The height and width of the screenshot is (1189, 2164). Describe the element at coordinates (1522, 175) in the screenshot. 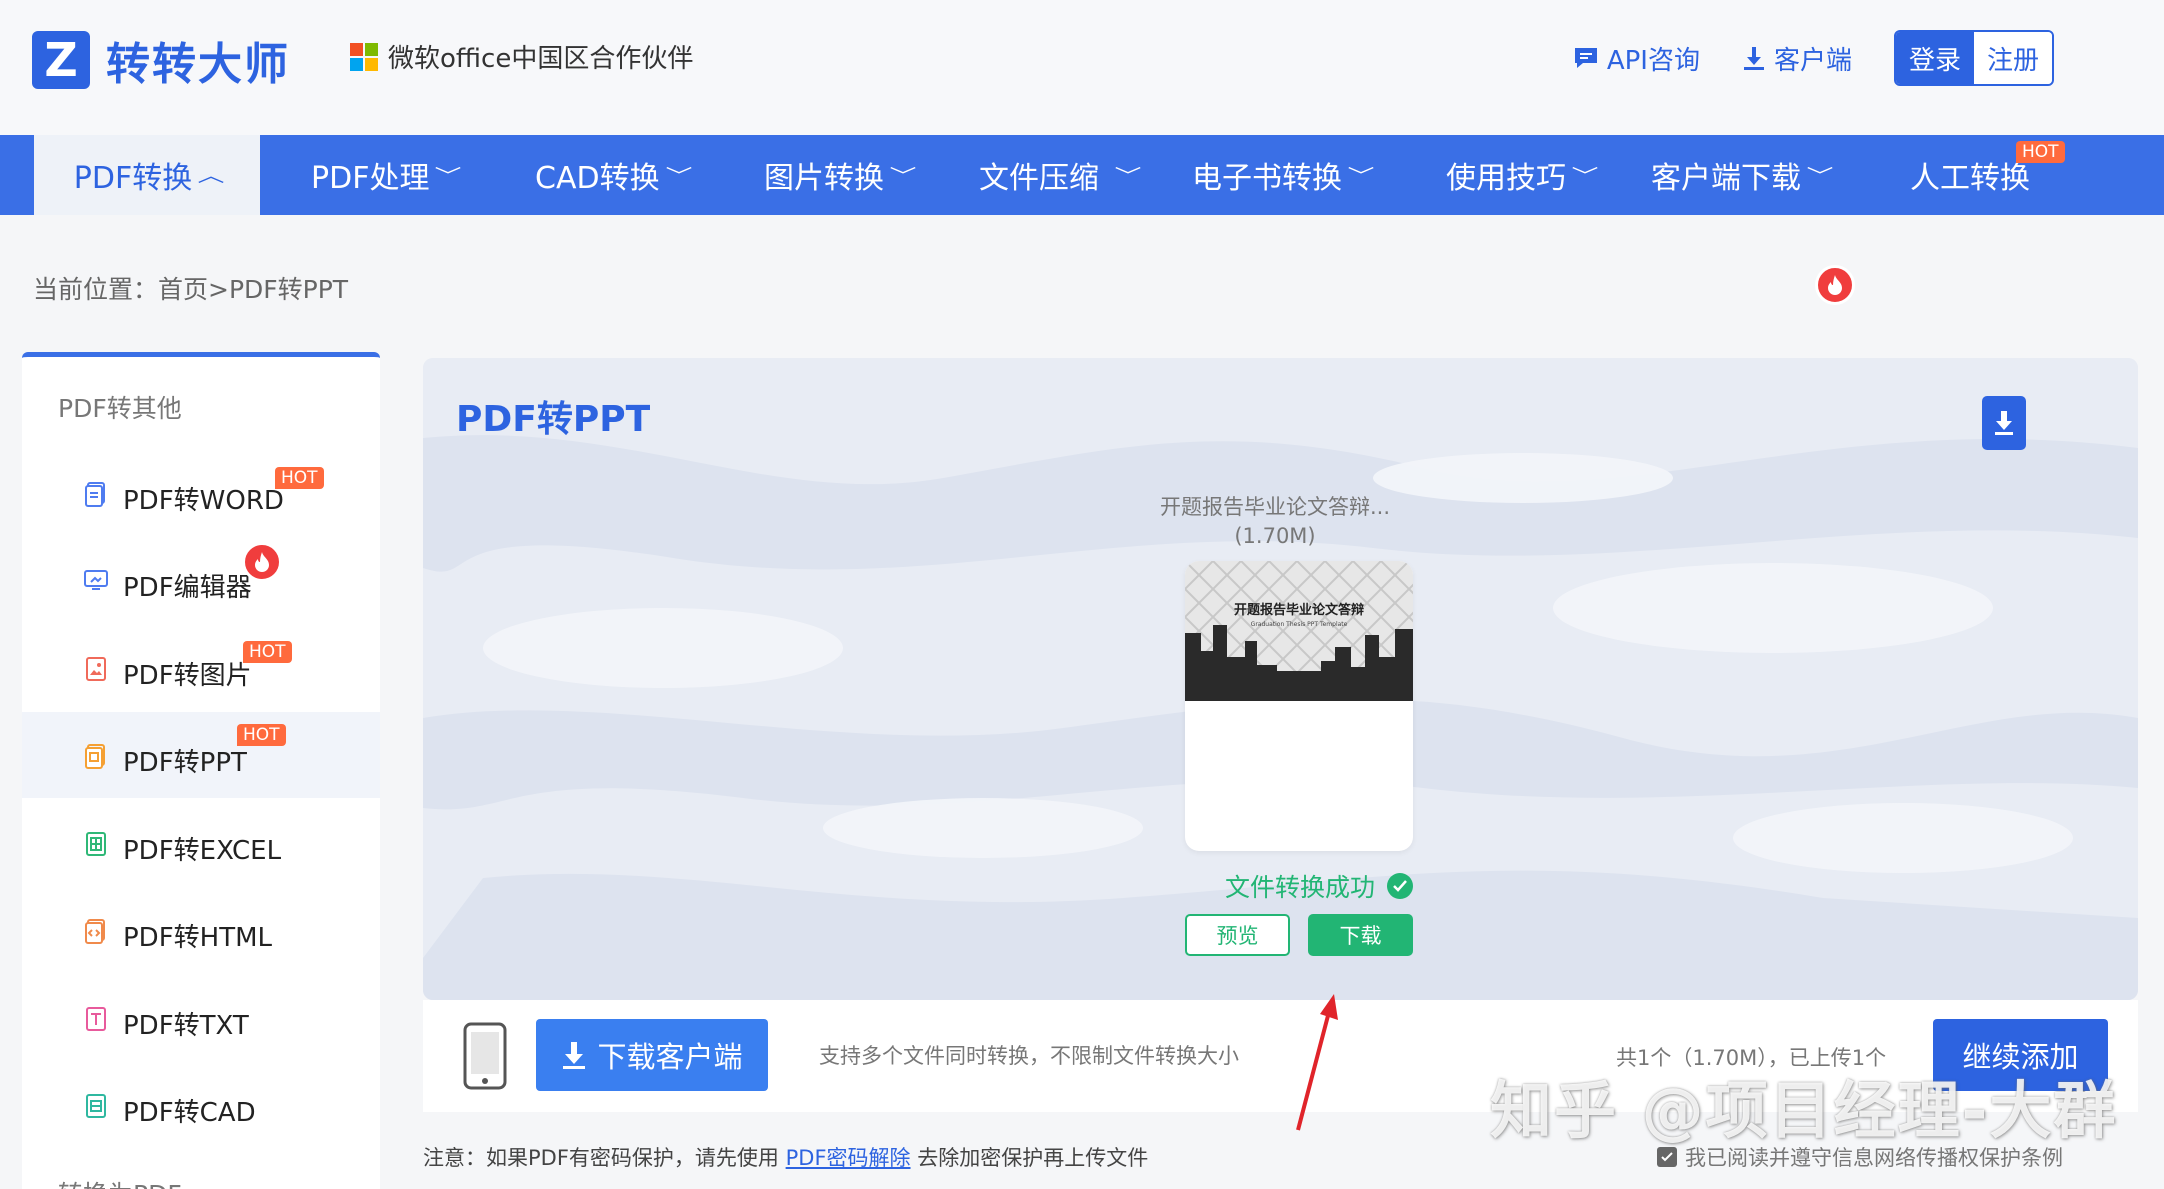

I see `nav-tips: 使用技巧 ﹀` at that location.